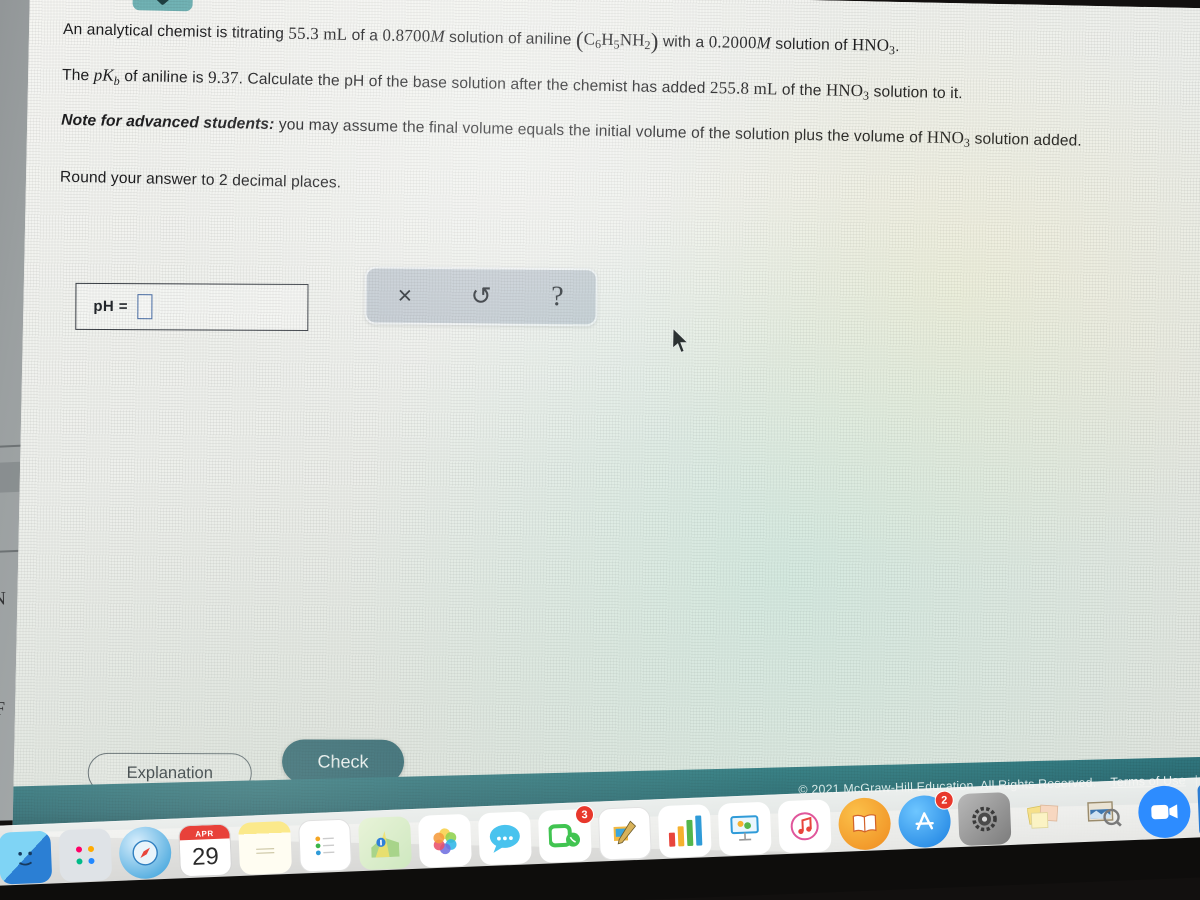 The height and width of the screenshot is (900, 1200). I want to click on photos-icon, so click(445, 841).